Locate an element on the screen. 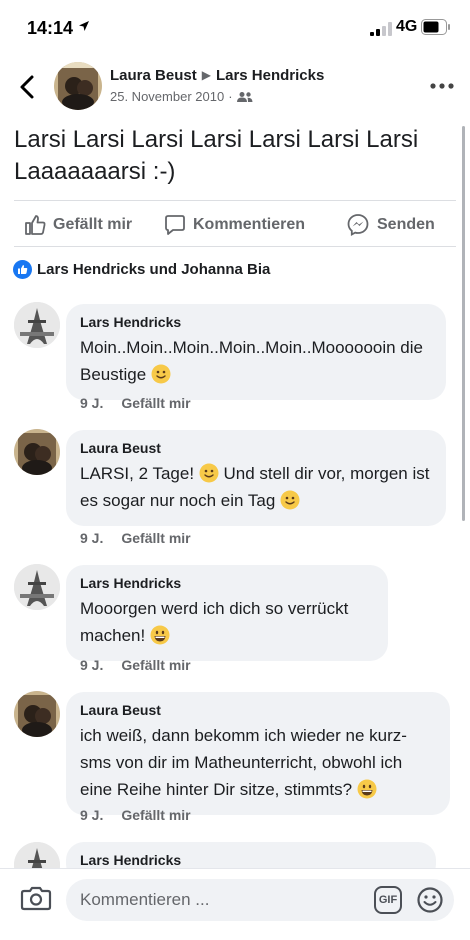 The height and width of the screenshot is (940, 470). target-name: Lars Hendricks is located at coordinates (270, 75).